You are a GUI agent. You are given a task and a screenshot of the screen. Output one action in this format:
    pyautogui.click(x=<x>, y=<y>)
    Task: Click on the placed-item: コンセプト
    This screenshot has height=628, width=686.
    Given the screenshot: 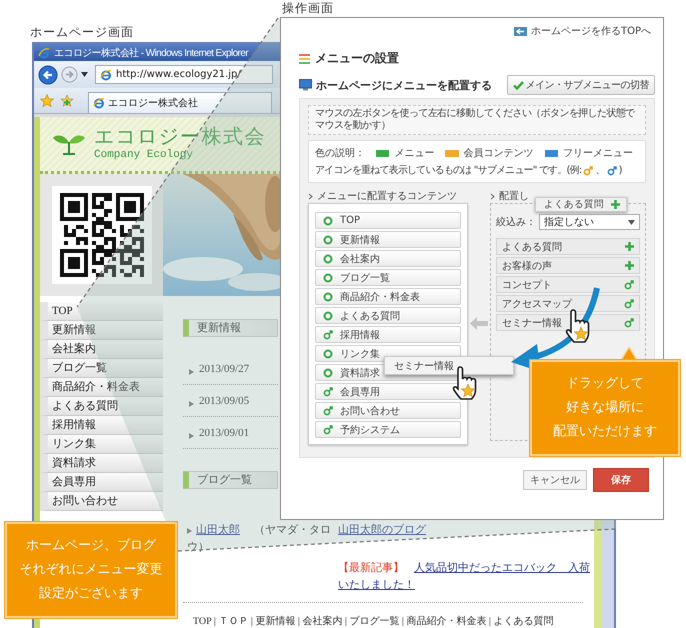 What is the action you would take?
    pyautogui.click(x=568, y=284)
    